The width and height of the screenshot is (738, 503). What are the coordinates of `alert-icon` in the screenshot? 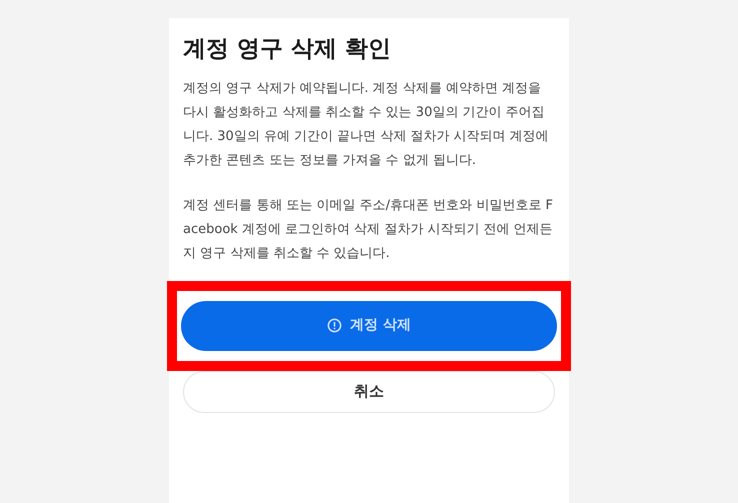 It's located at (334, 325).